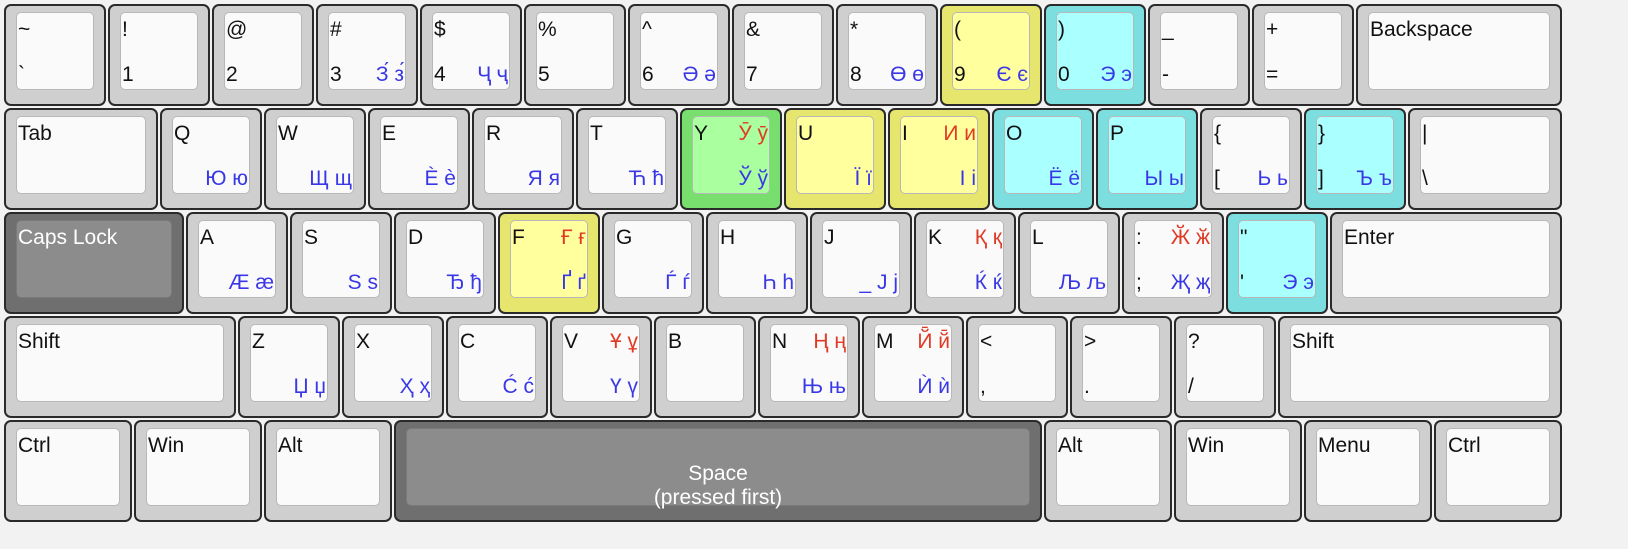  I want to click on key-q: Q Ю ю, so click(211, 159).